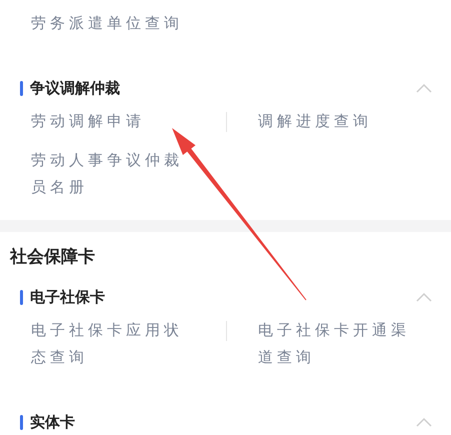 The height and width of the screenshot is (435, 451). What do you see at coordinates (340, 121) in the screenshot?
I see `menu-link: 调解进度查询` at bounding box center [340, 121].